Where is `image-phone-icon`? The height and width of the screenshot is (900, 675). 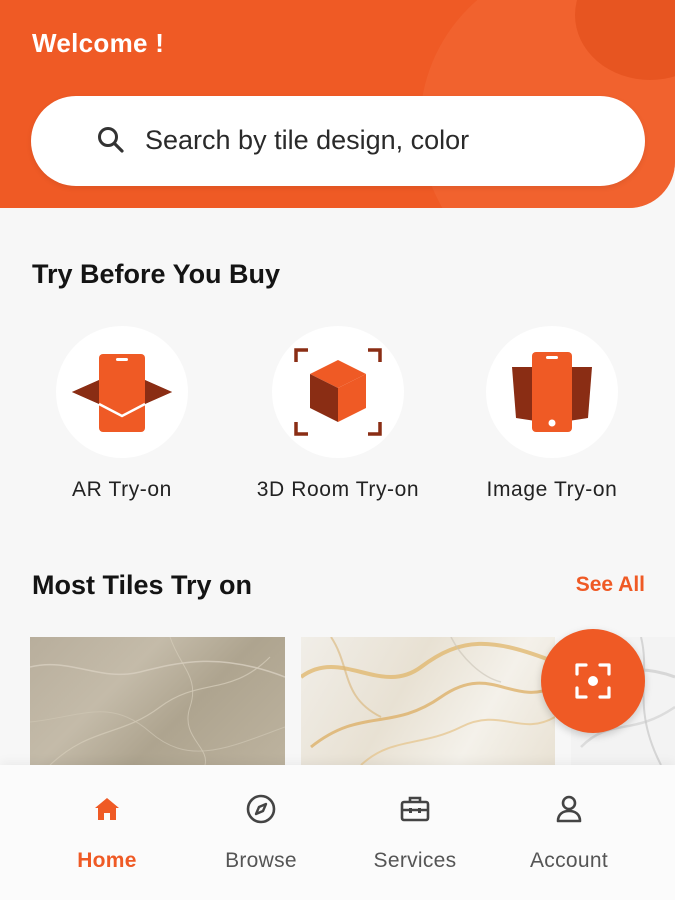 image-phone-icon is located at coordinates (552, 392).